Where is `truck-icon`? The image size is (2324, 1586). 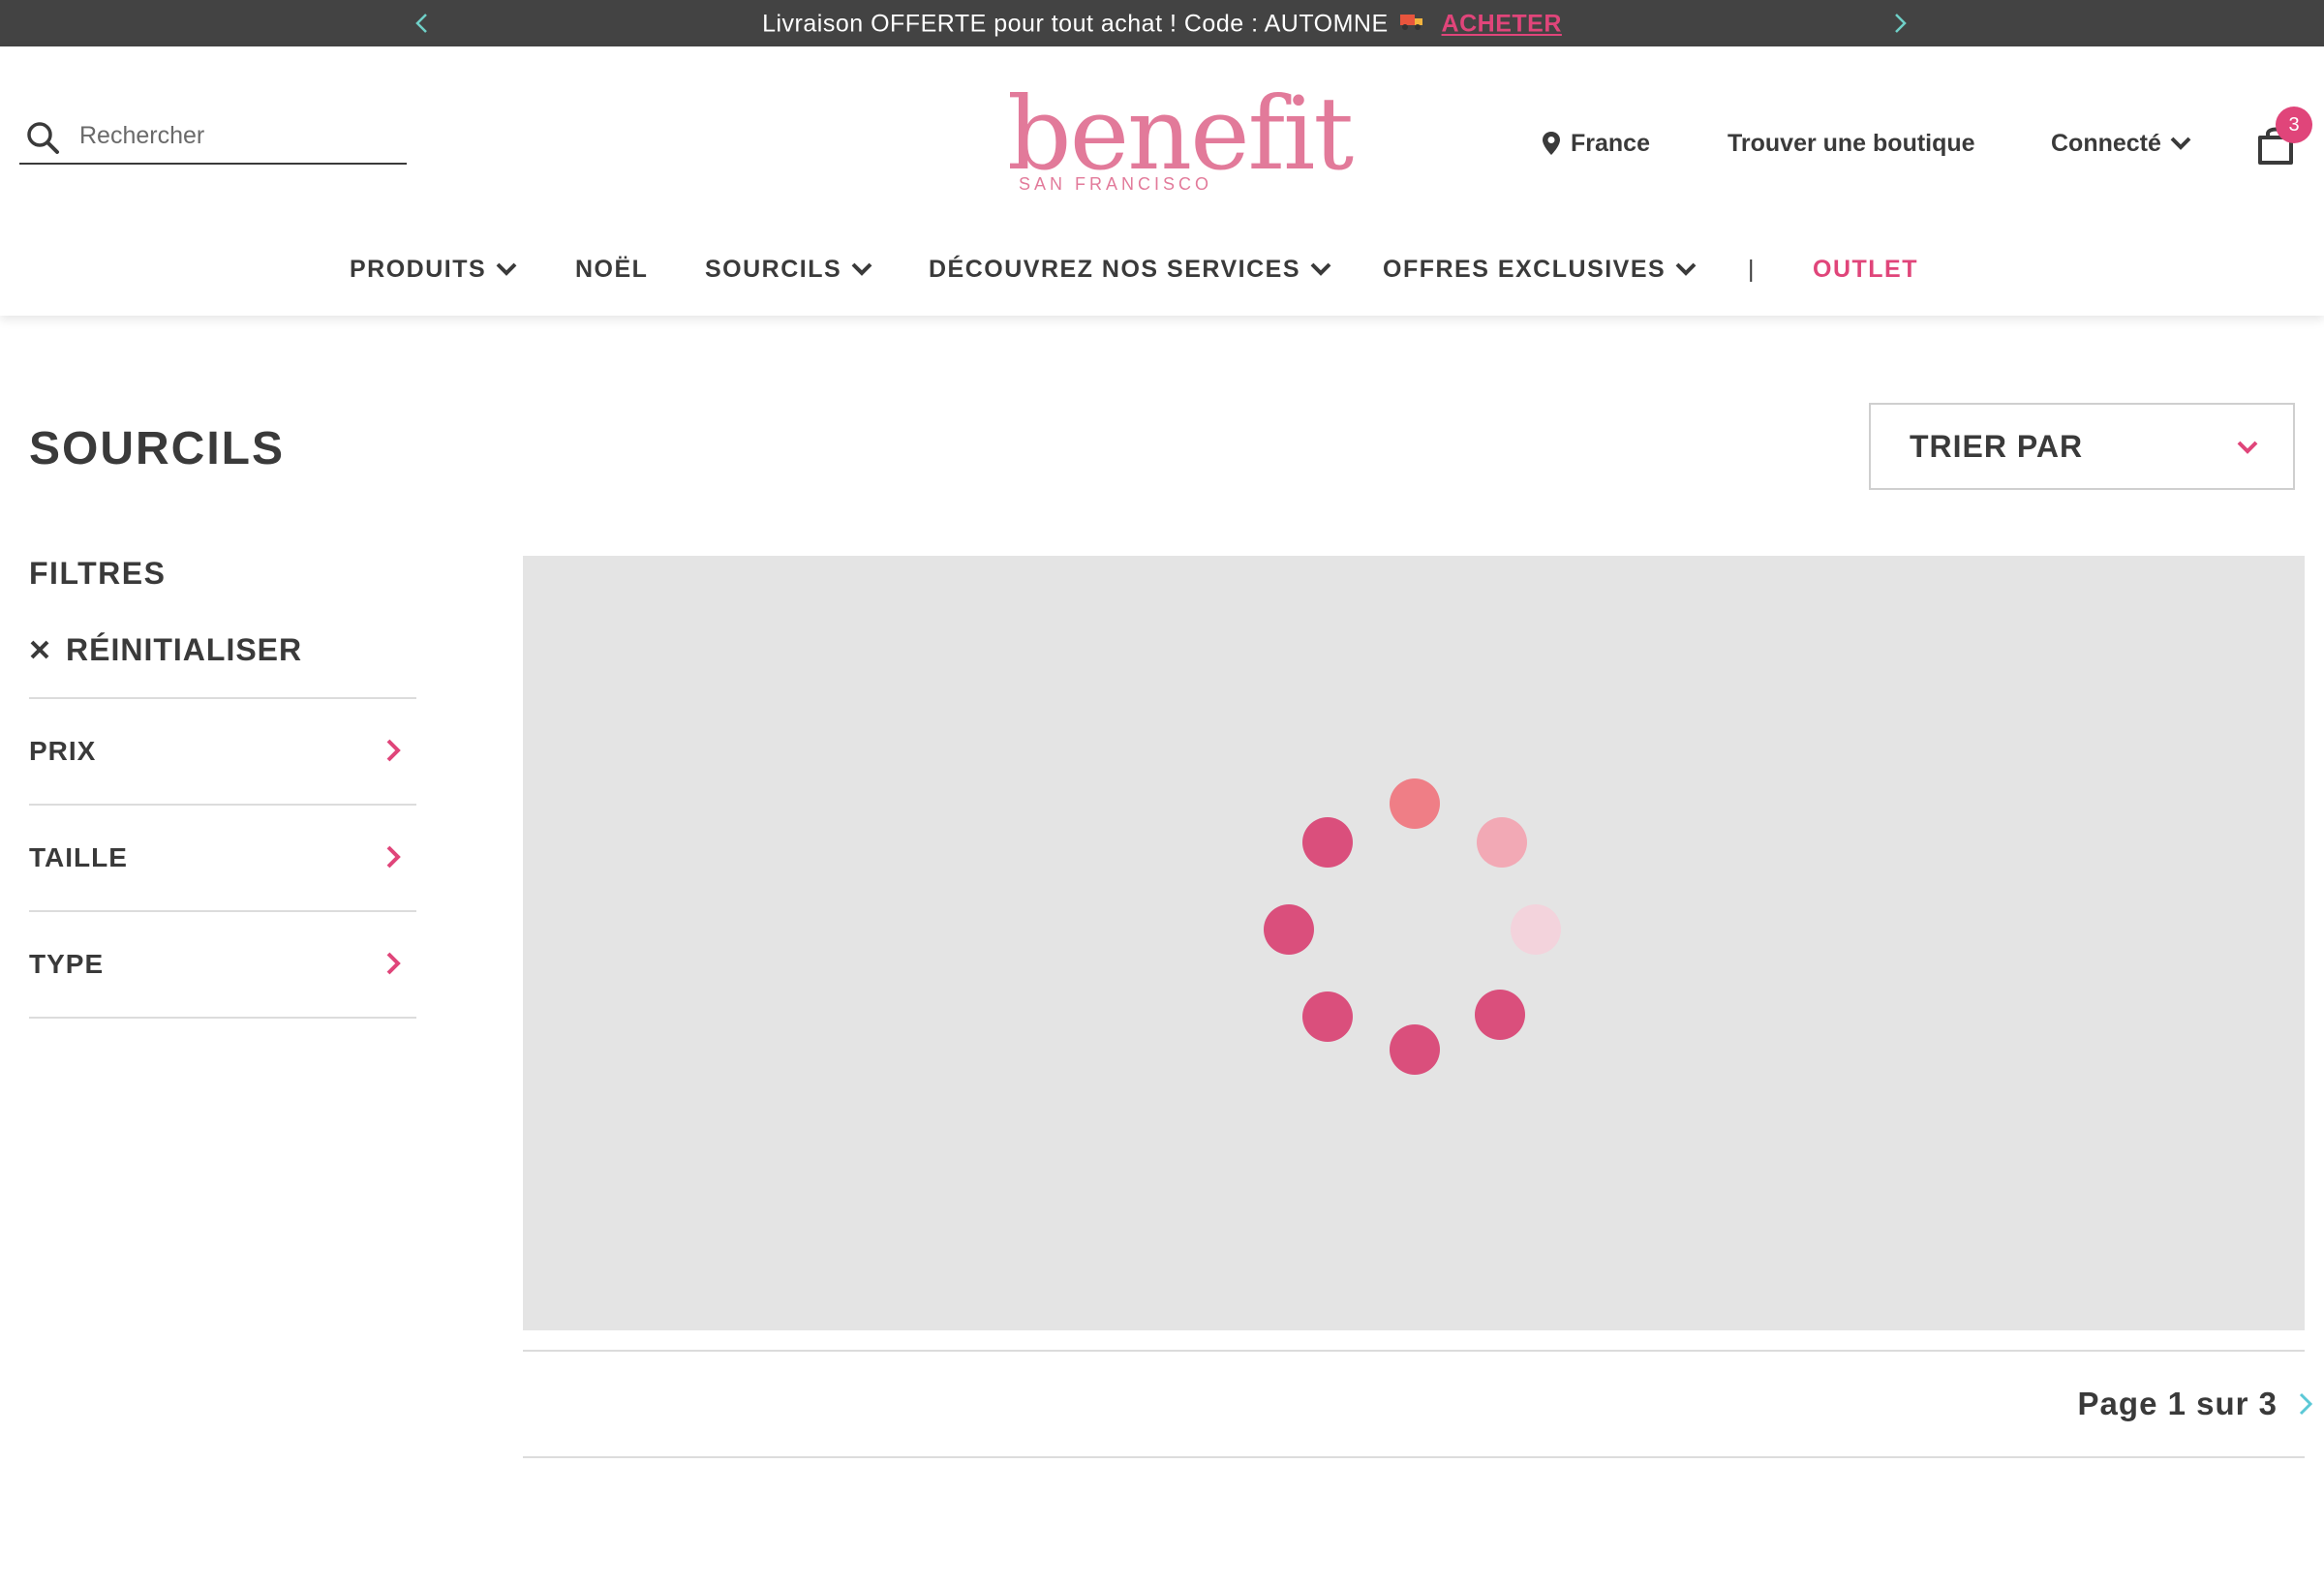 truck-icon is located at coordinates (1412, 23).